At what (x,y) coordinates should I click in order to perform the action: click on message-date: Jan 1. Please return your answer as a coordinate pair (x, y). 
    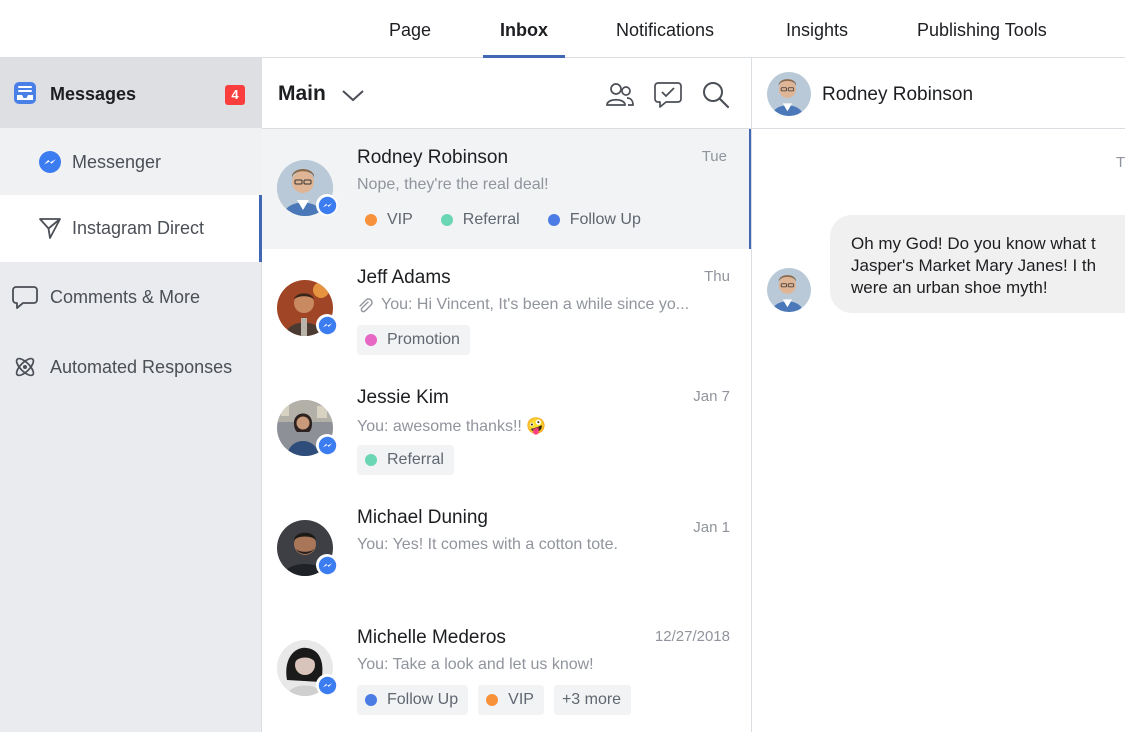
    Looking at the image, I should click on (711, 527).